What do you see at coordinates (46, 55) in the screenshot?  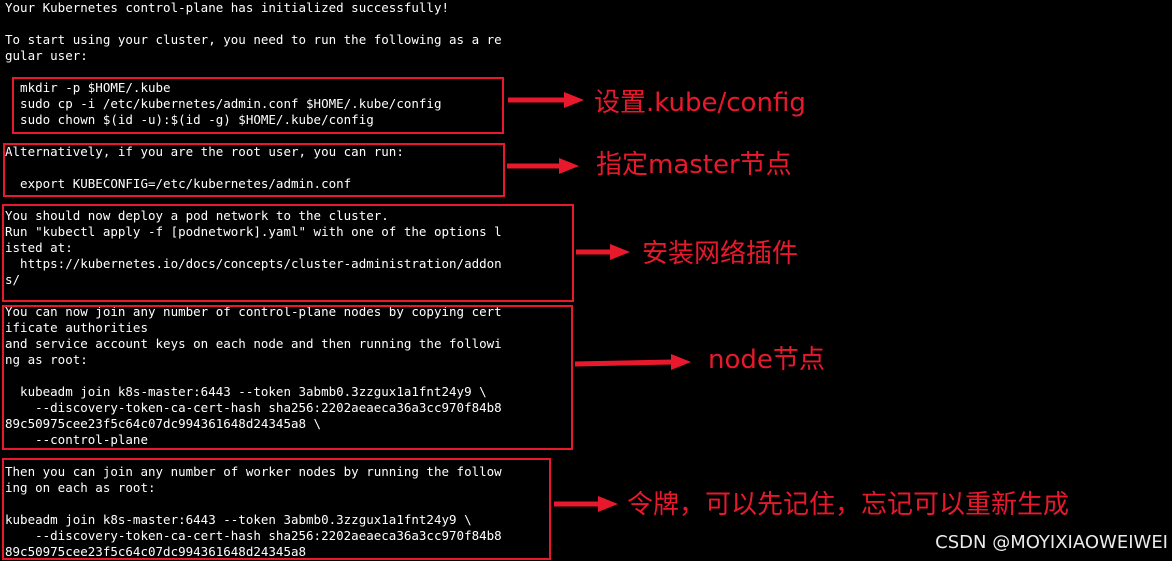 I see `terminal-line: gular user:` at bounding box center [46, 55].